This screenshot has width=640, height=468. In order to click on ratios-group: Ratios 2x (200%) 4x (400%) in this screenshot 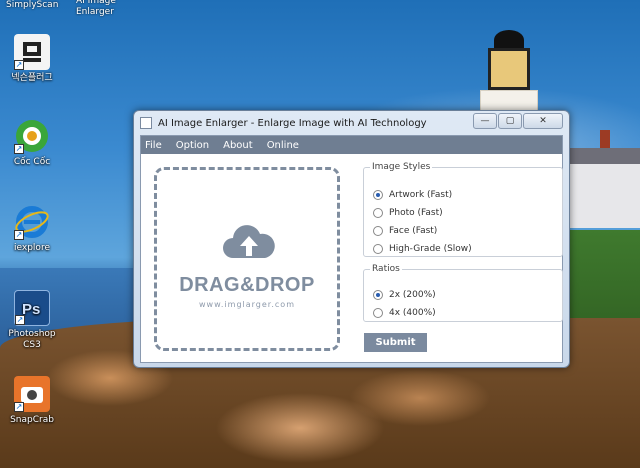, I will do `click(463, 293)`.